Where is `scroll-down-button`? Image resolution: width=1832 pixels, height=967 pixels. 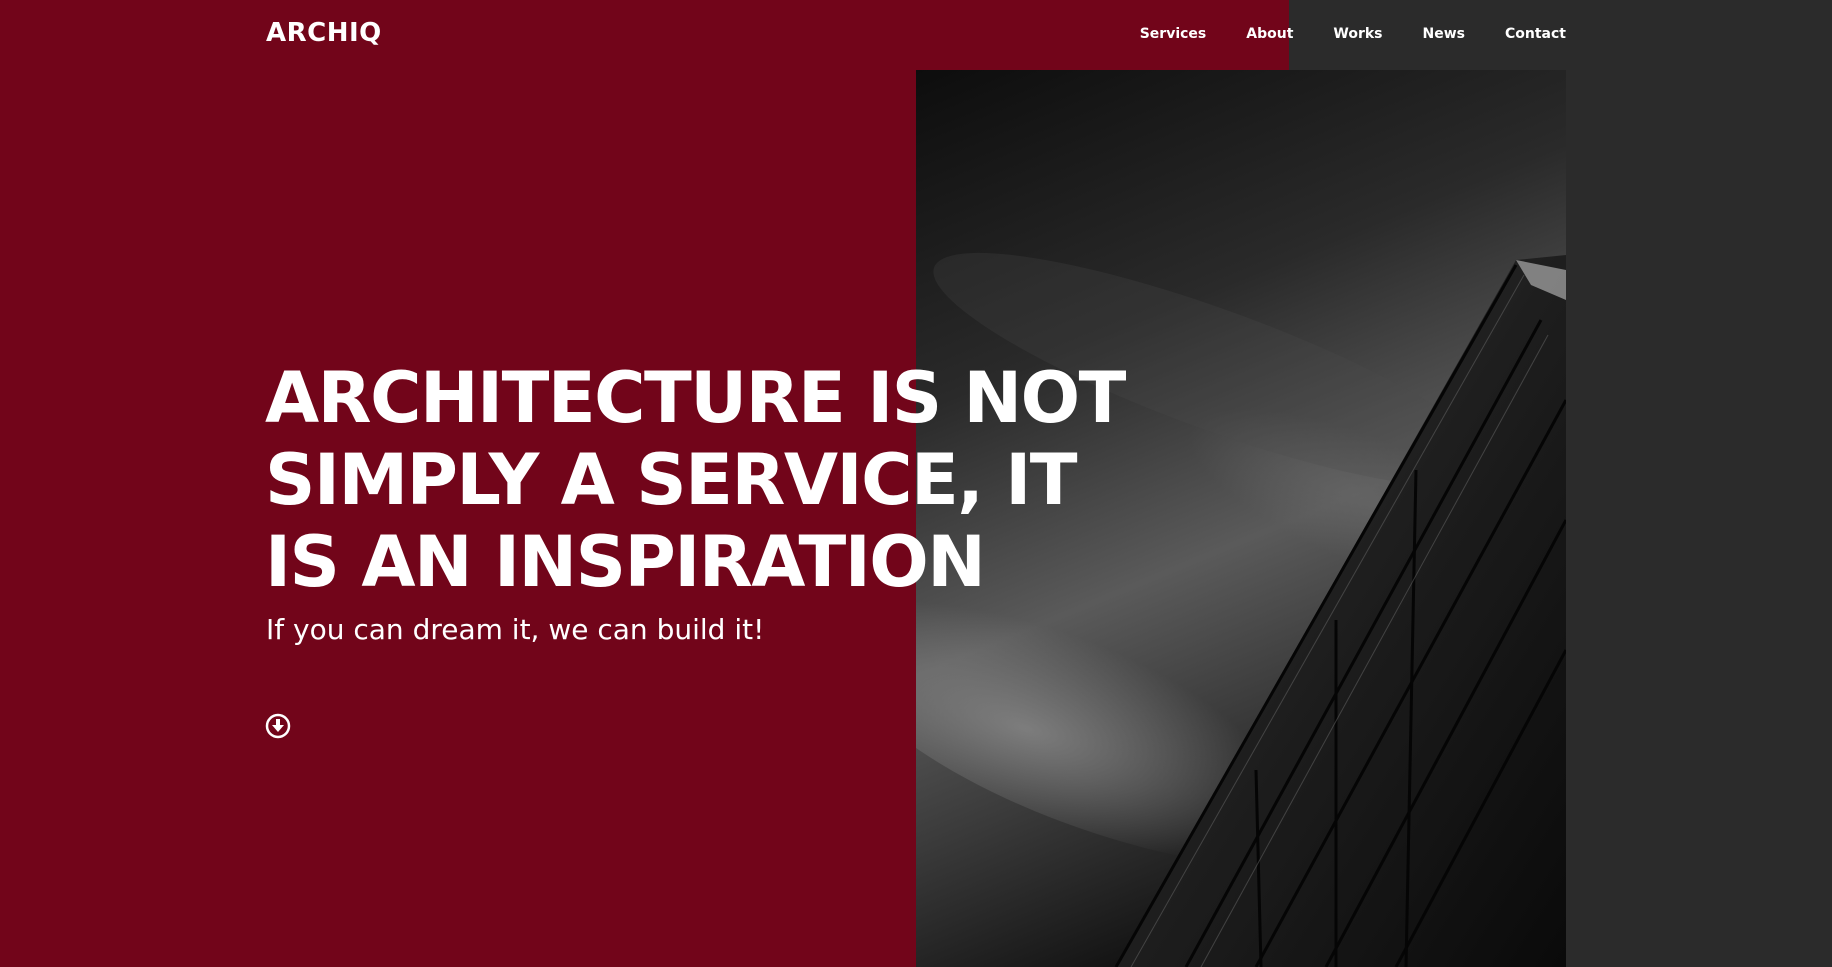 scroll-down-button is located at coordinates (278, 726).